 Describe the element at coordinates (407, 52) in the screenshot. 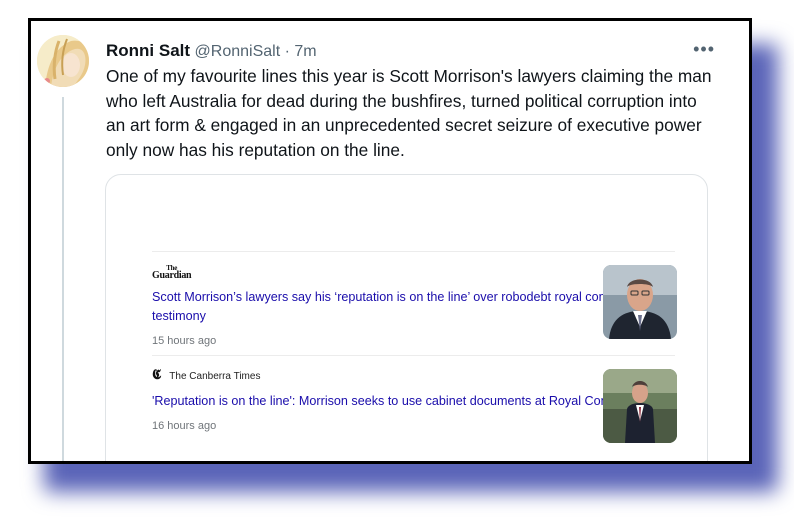

I see `tweet-header: Ronni Salt @RonniSalt · 7m` at that location.